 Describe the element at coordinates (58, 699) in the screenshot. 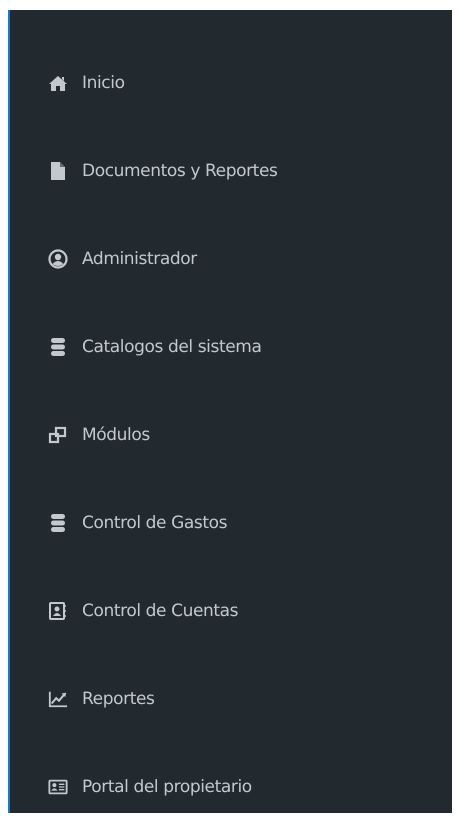

I see `line-chart-icon` at that location.